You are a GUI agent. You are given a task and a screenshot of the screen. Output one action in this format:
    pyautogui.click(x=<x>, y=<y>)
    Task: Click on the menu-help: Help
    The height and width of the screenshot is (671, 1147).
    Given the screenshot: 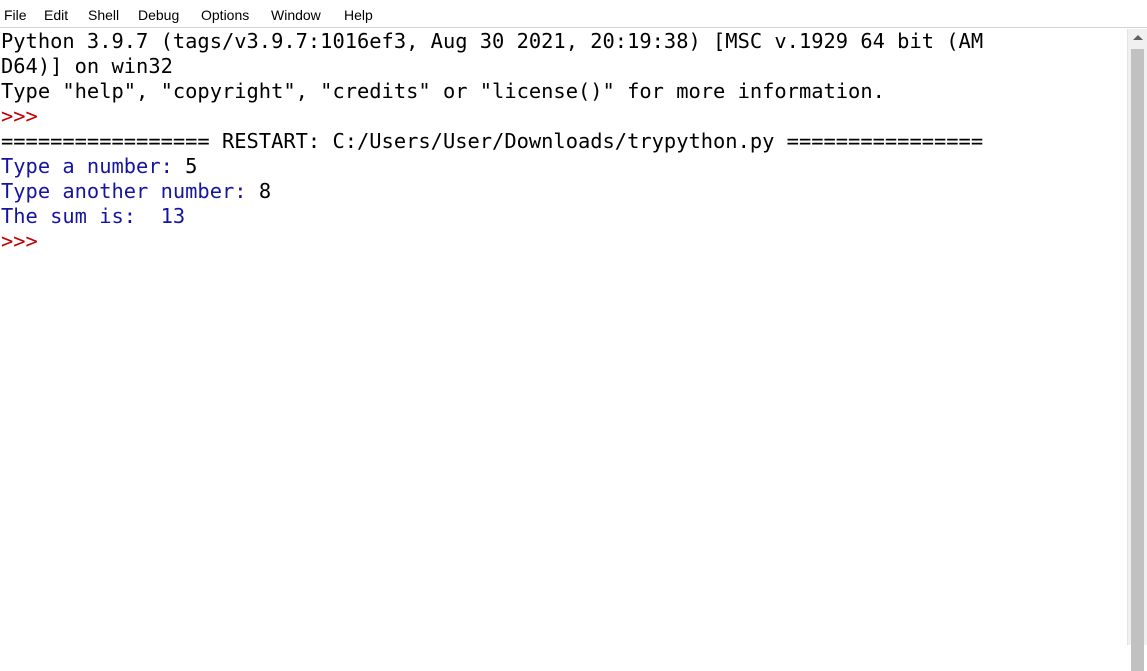 What is the action you would take?
    pyautogui.click(x=358, y=15)
    